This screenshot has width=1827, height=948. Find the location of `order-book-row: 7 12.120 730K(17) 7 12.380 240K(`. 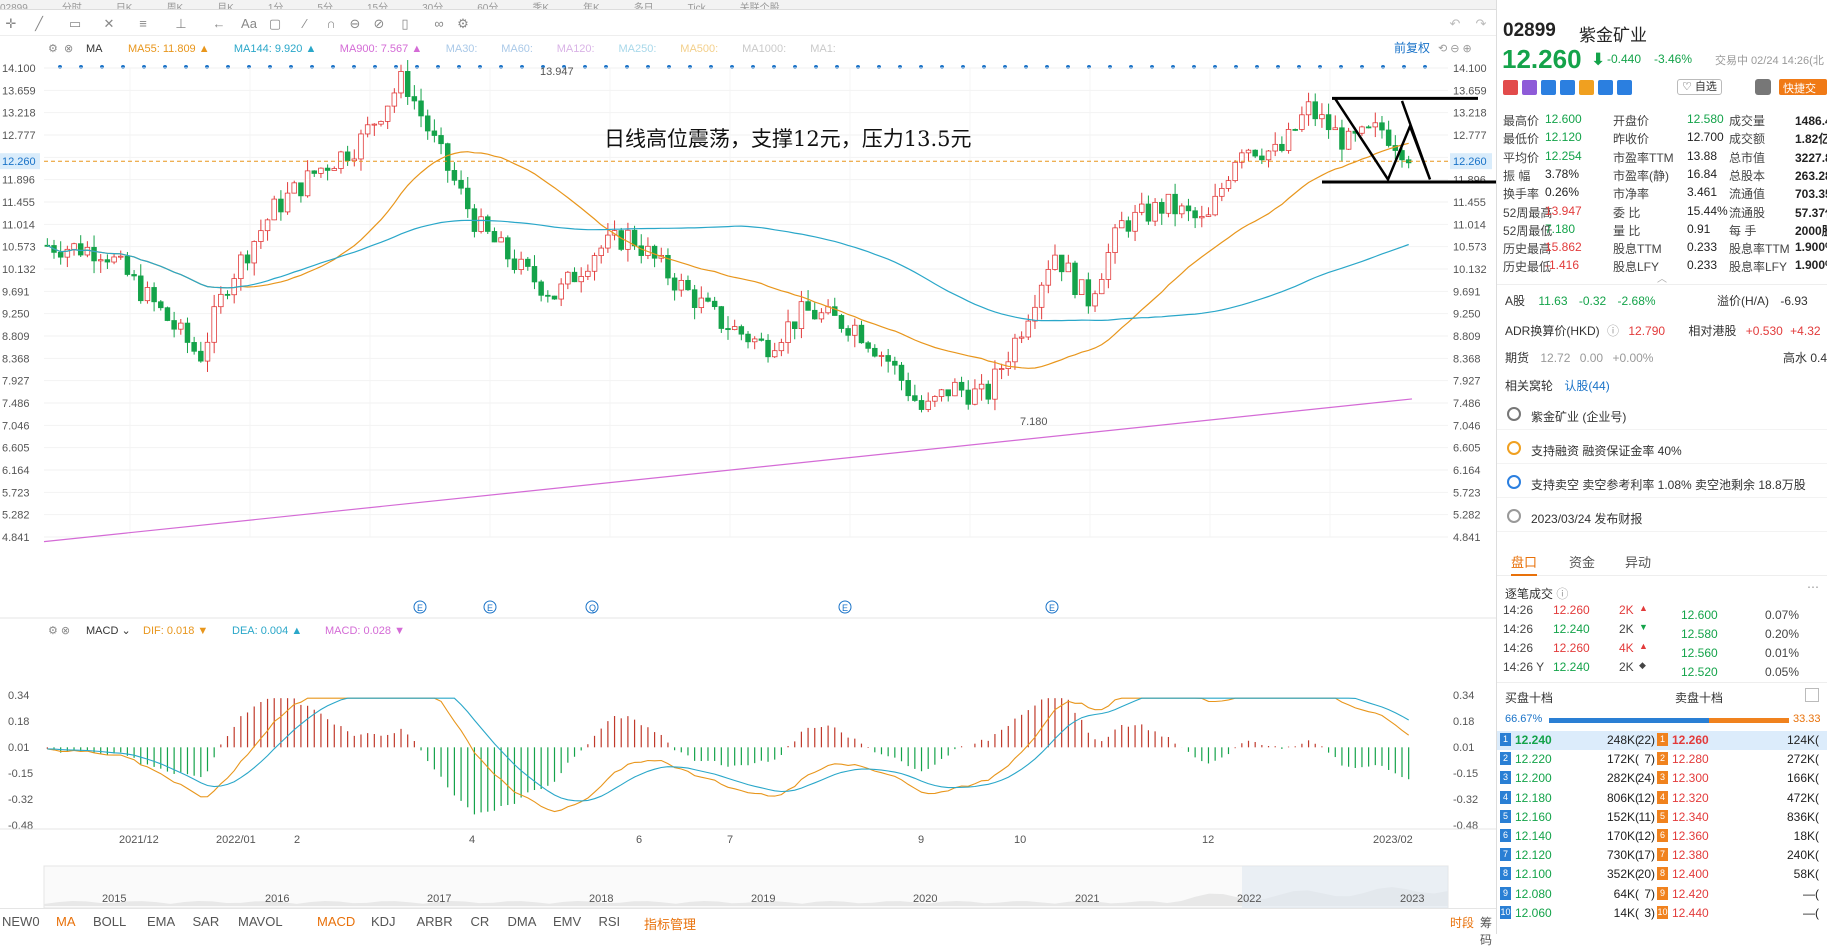

order-book-row: 7 12.120 730K(17) 7 12.380 240K( is located at coordinates (1662, 855).